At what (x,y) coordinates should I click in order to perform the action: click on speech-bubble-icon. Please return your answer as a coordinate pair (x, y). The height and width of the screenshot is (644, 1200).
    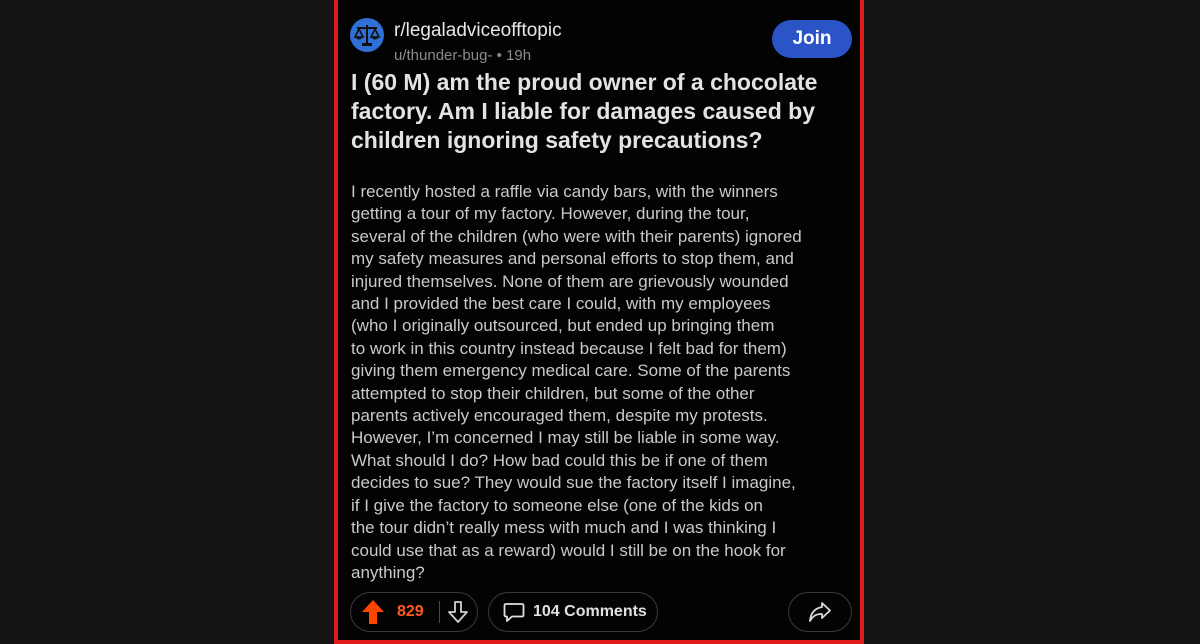
    Looking at the image, I should click on (514, 612).